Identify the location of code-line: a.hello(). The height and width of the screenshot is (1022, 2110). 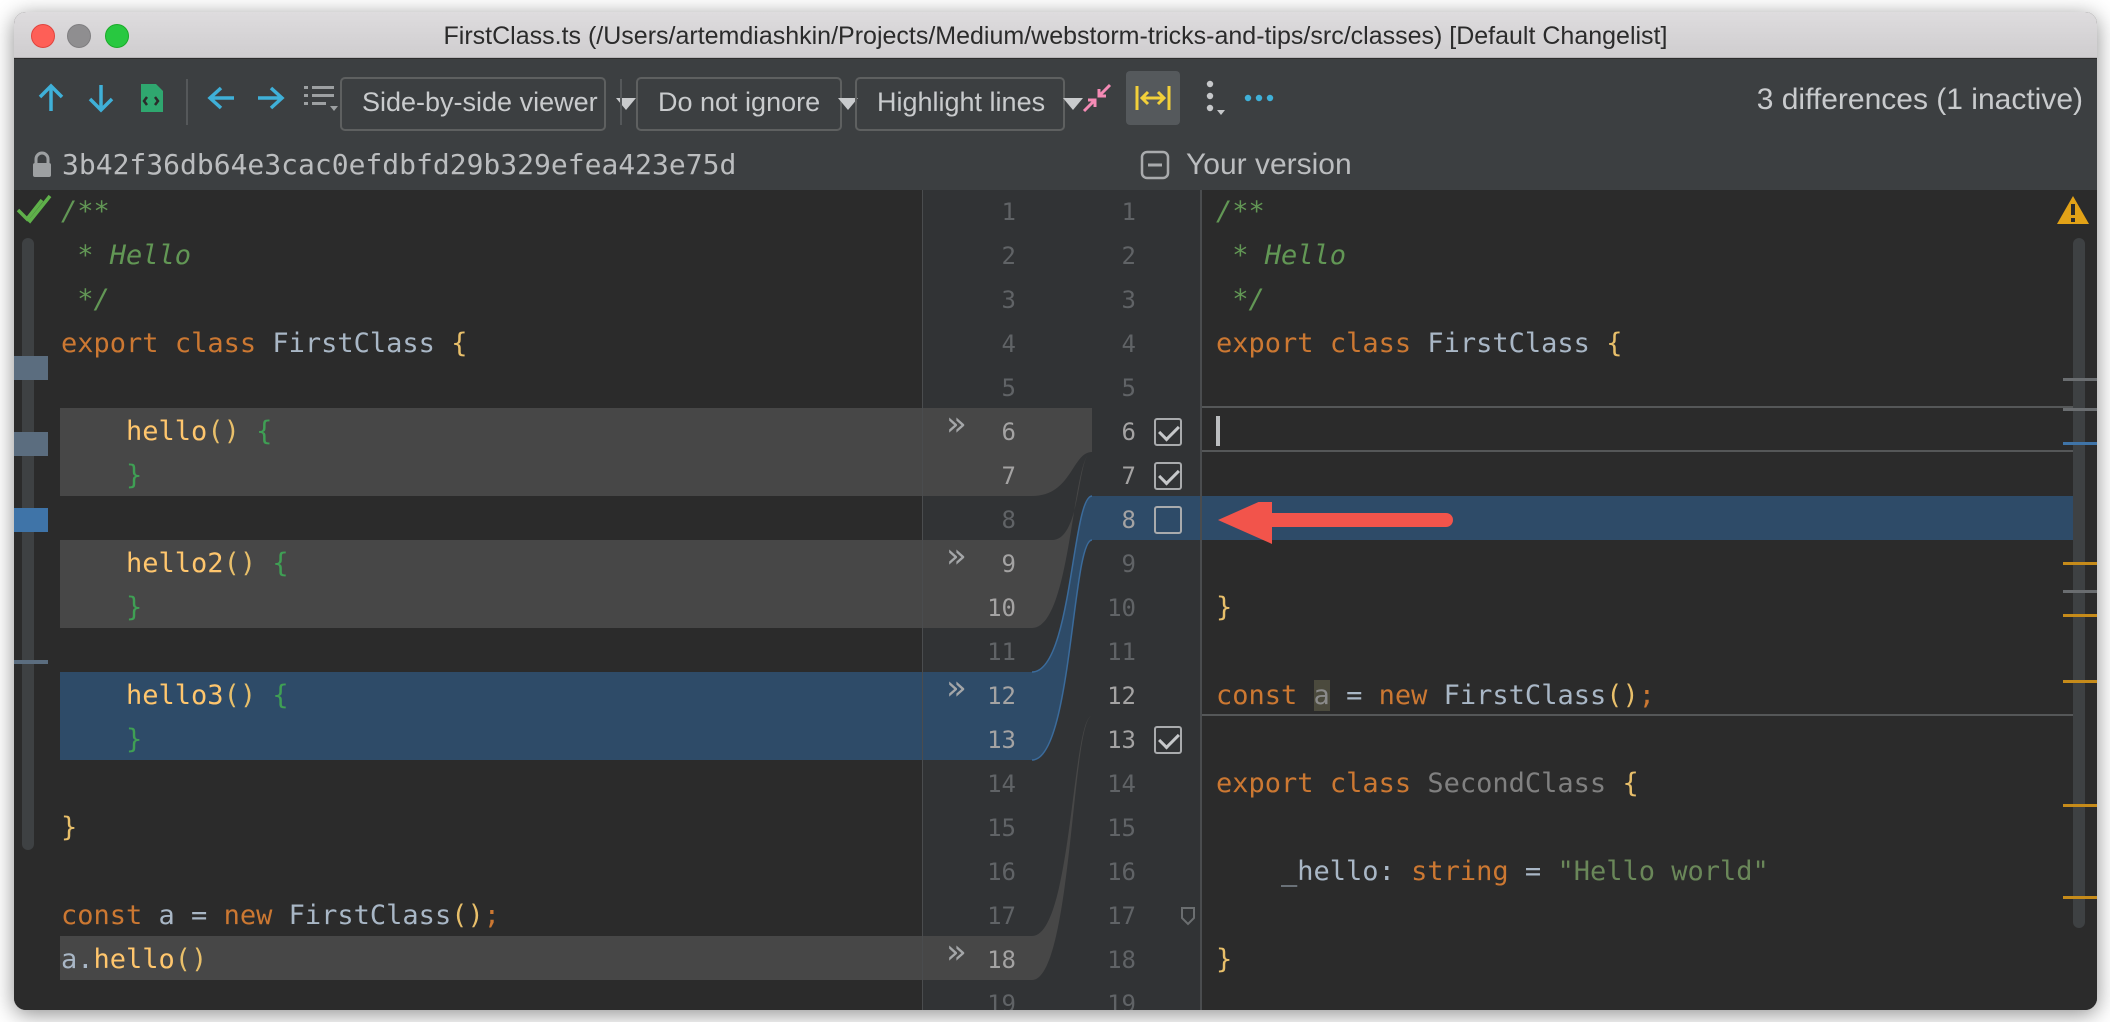
(134, 959).